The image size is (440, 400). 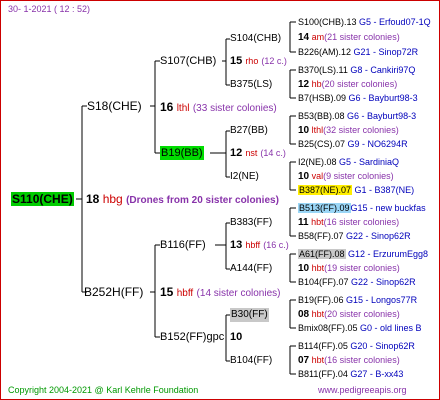 What do you see at coordinates (185, 293) in the screenshot?
I see `dam-tag: hbff` at bounding box center [185, 293].